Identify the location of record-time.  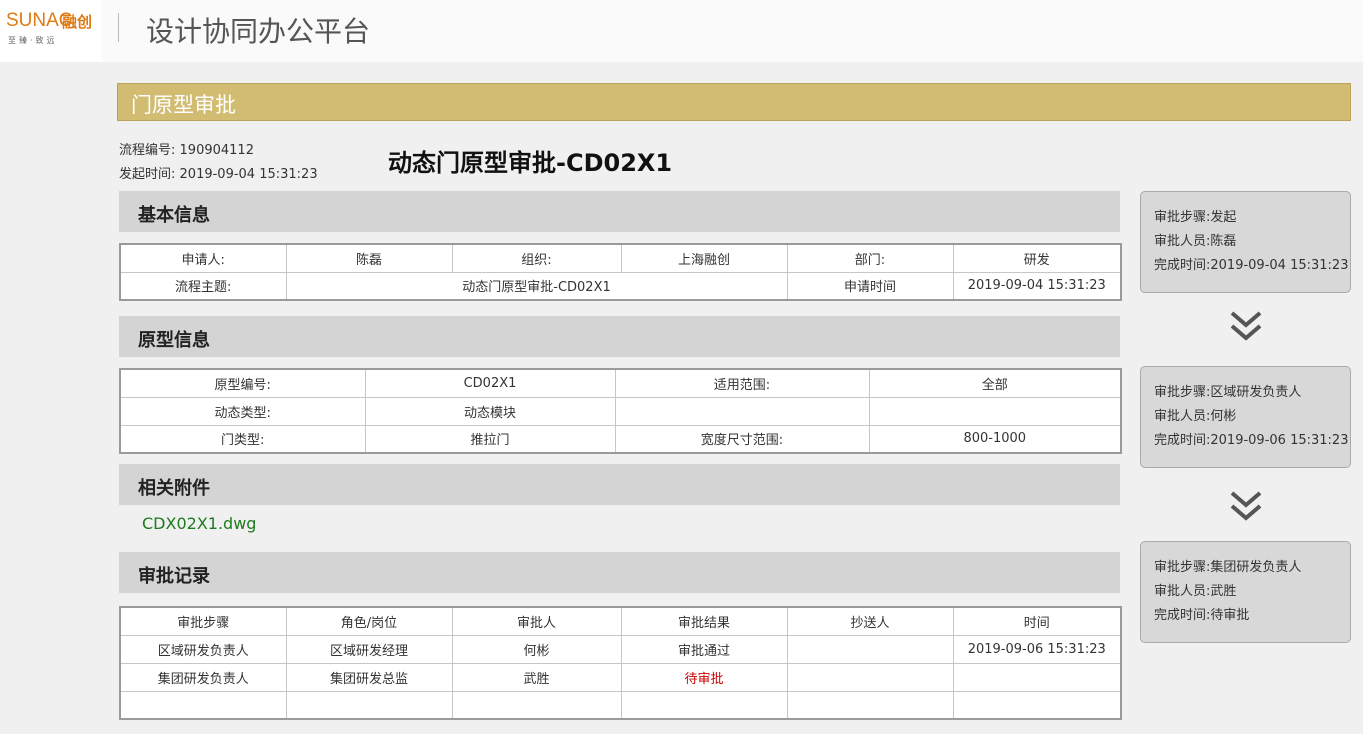
(1037, 677).